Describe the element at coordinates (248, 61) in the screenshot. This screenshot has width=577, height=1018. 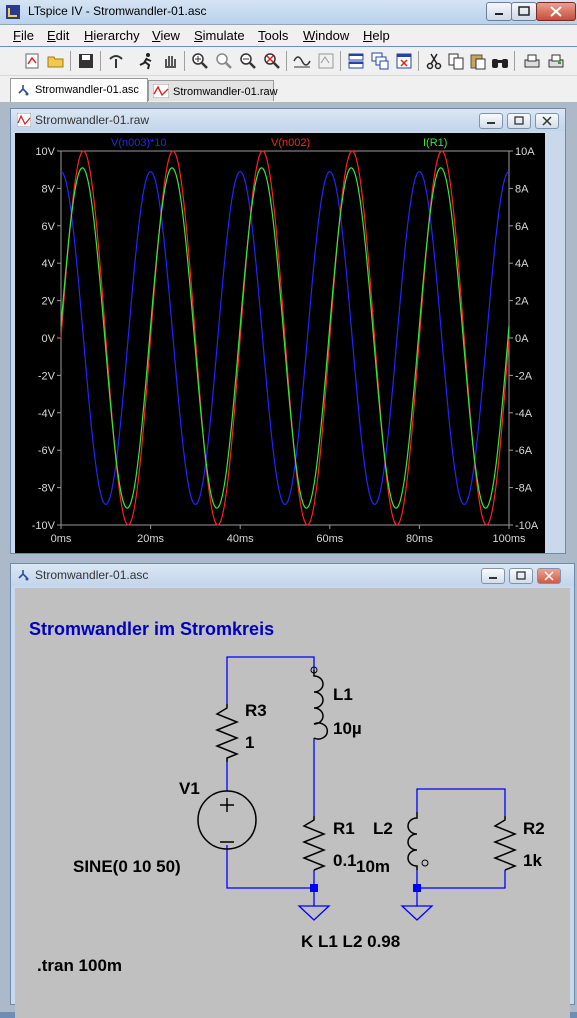
I see `zoom-out-icon` at that location.